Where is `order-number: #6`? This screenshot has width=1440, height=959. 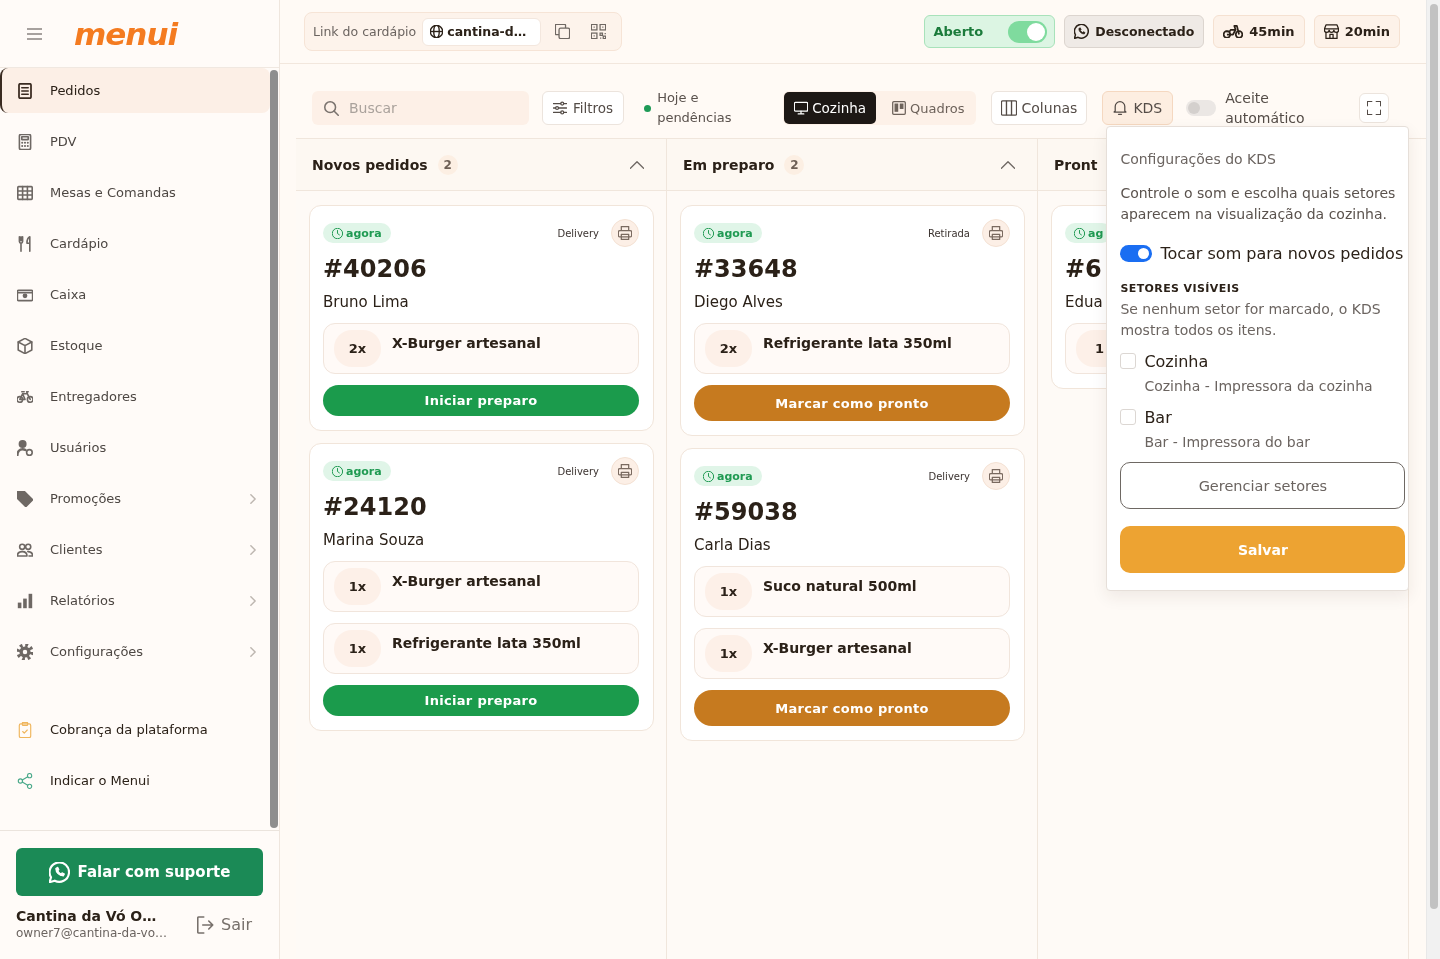
order-number: #6 is located at coordinates (1083, 269).